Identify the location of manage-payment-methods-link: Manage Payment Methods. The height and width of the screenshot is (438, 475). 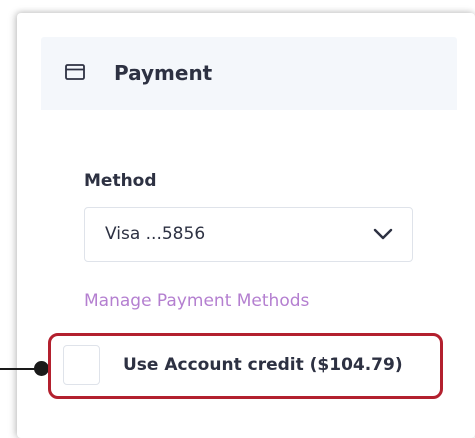
(196, 301).